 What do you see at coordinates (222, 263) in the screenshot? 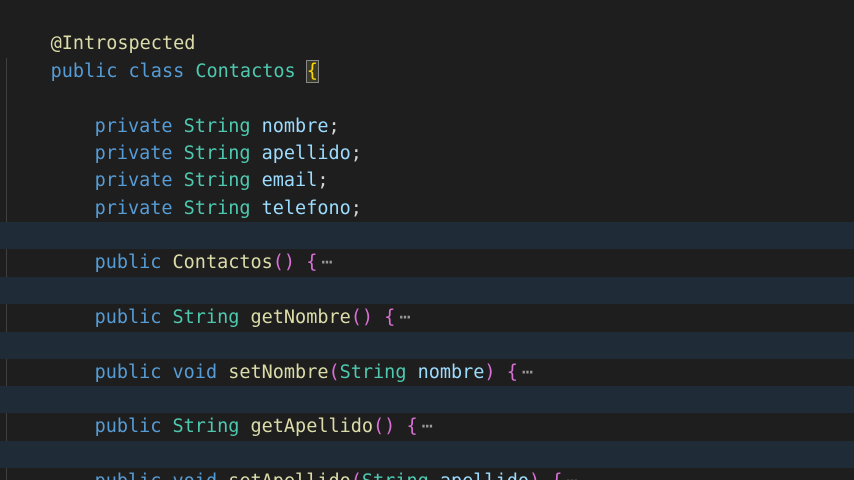
I see `method-name-token: Contactos` at bounding box center [222, 263].